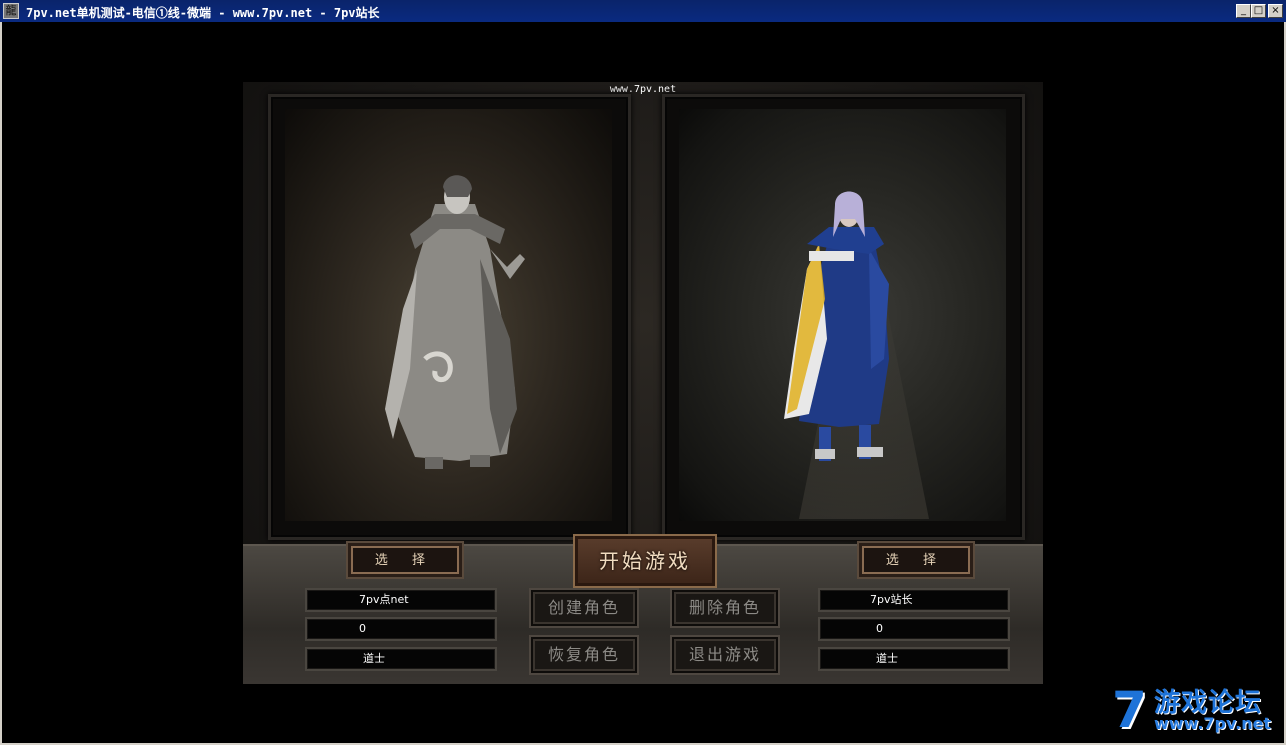 The height and width of the screenshot is (745, 1286). I want to click on start-game-button: 开始游戏, so click(645, 561).